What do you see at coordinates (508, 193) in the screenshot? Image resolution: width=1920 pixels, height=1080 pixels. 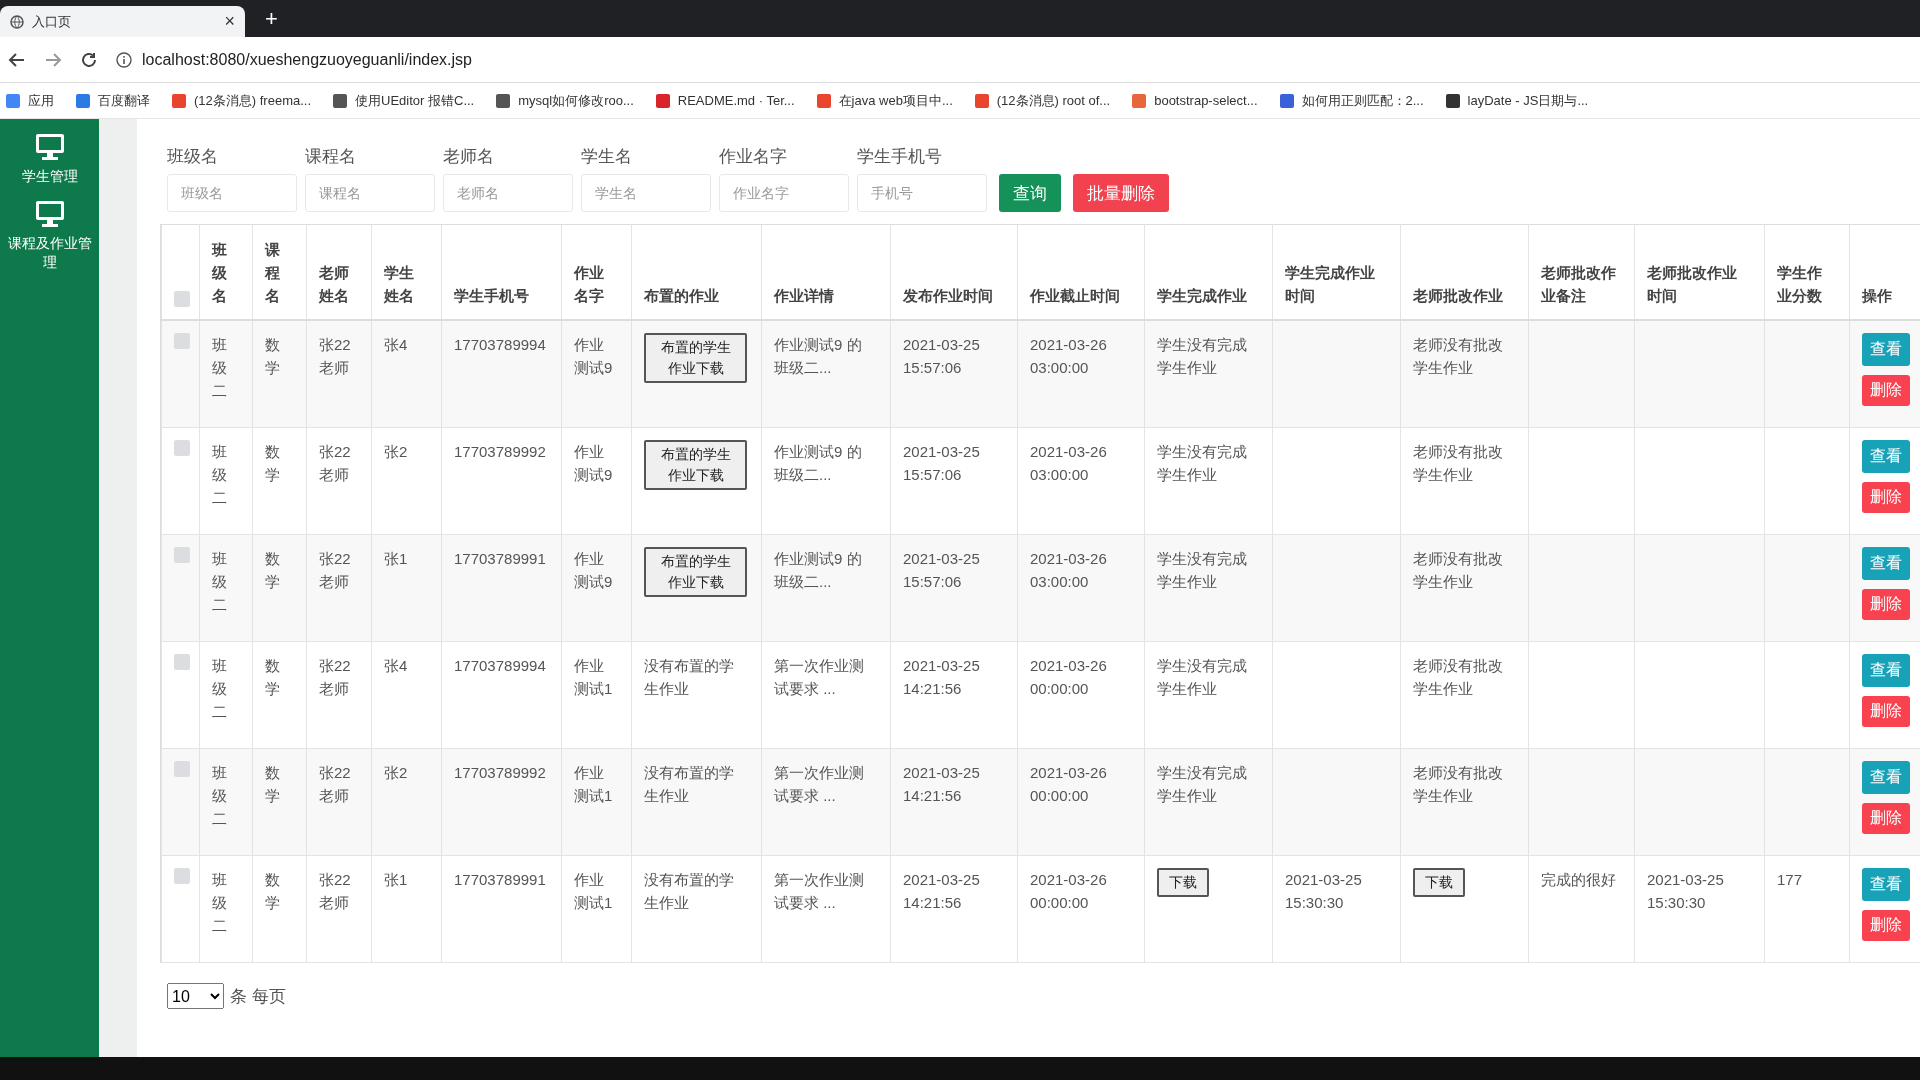 I see `filter-field: 老师名` at bounding box center [508, 193].